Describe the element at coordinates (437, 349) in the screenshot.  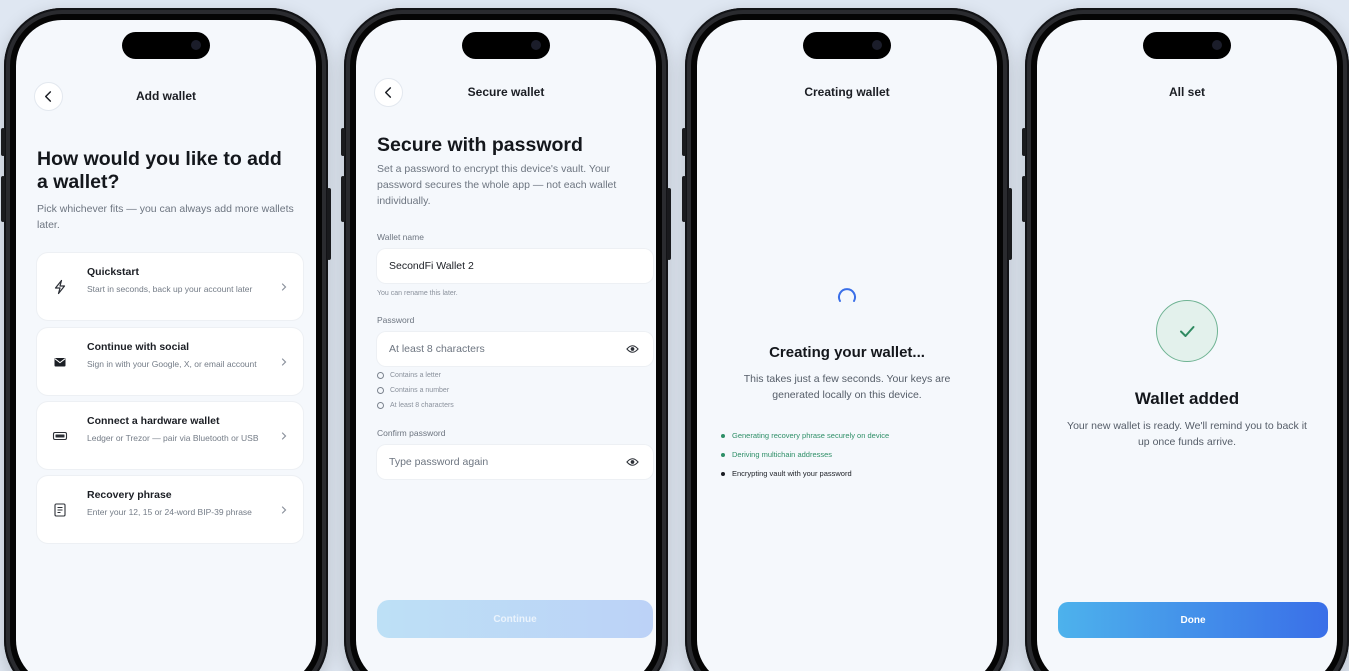
I see `password-placeholder: At least 8 characters` at that location.